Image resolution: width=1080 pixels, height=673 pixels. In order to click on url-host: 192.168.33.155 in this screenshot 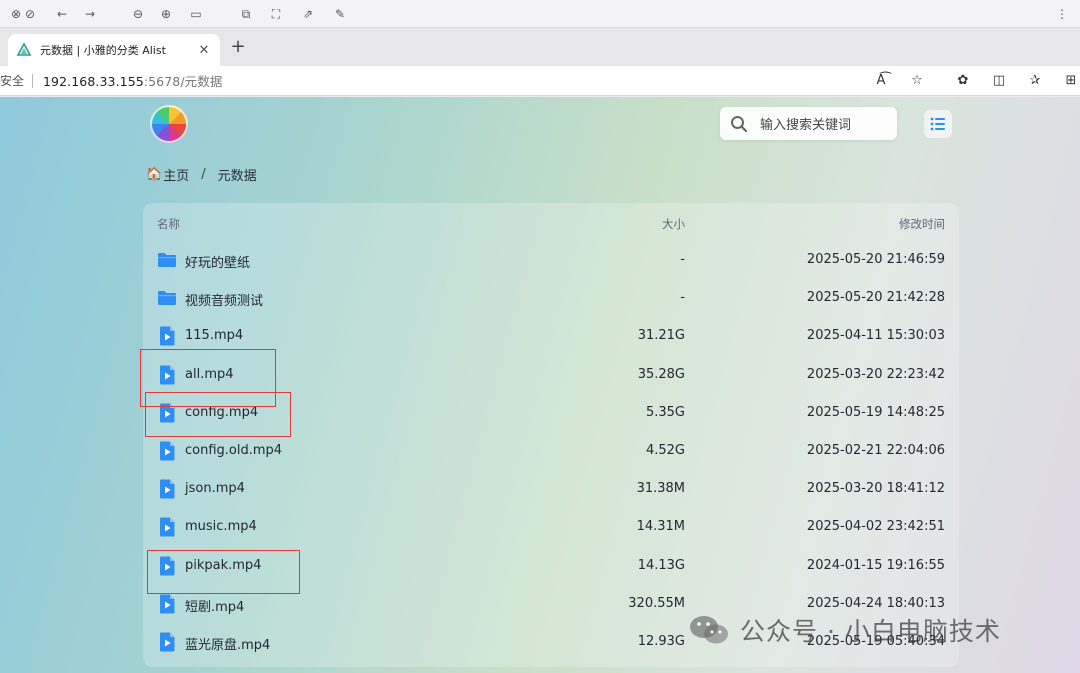, I will do `click(93, 81)`.